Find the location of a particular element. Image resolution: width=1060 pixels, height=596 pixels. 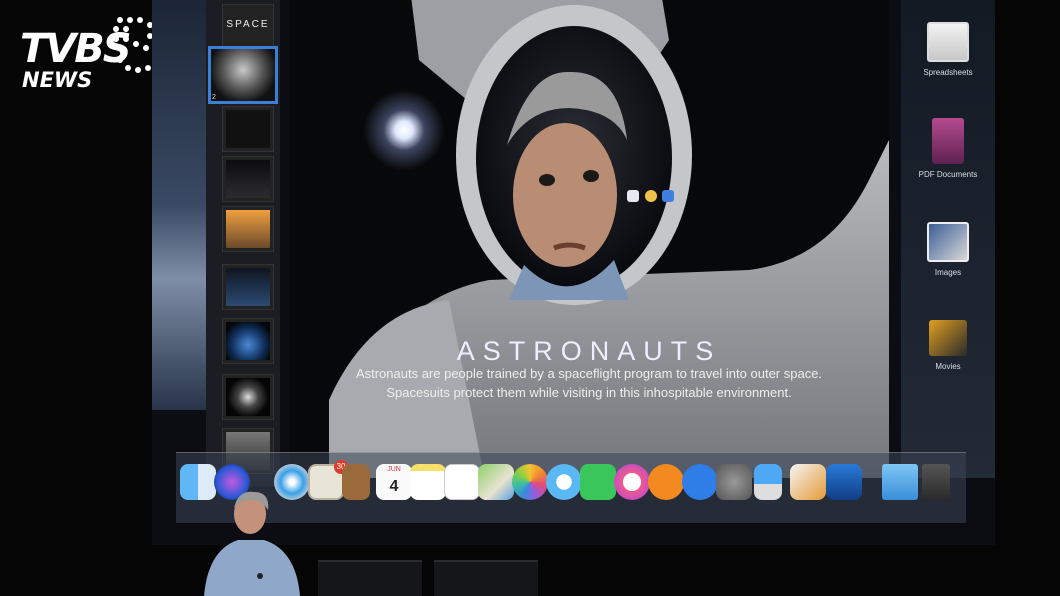

stage-monitor-left is located at coordinates (370, 578).